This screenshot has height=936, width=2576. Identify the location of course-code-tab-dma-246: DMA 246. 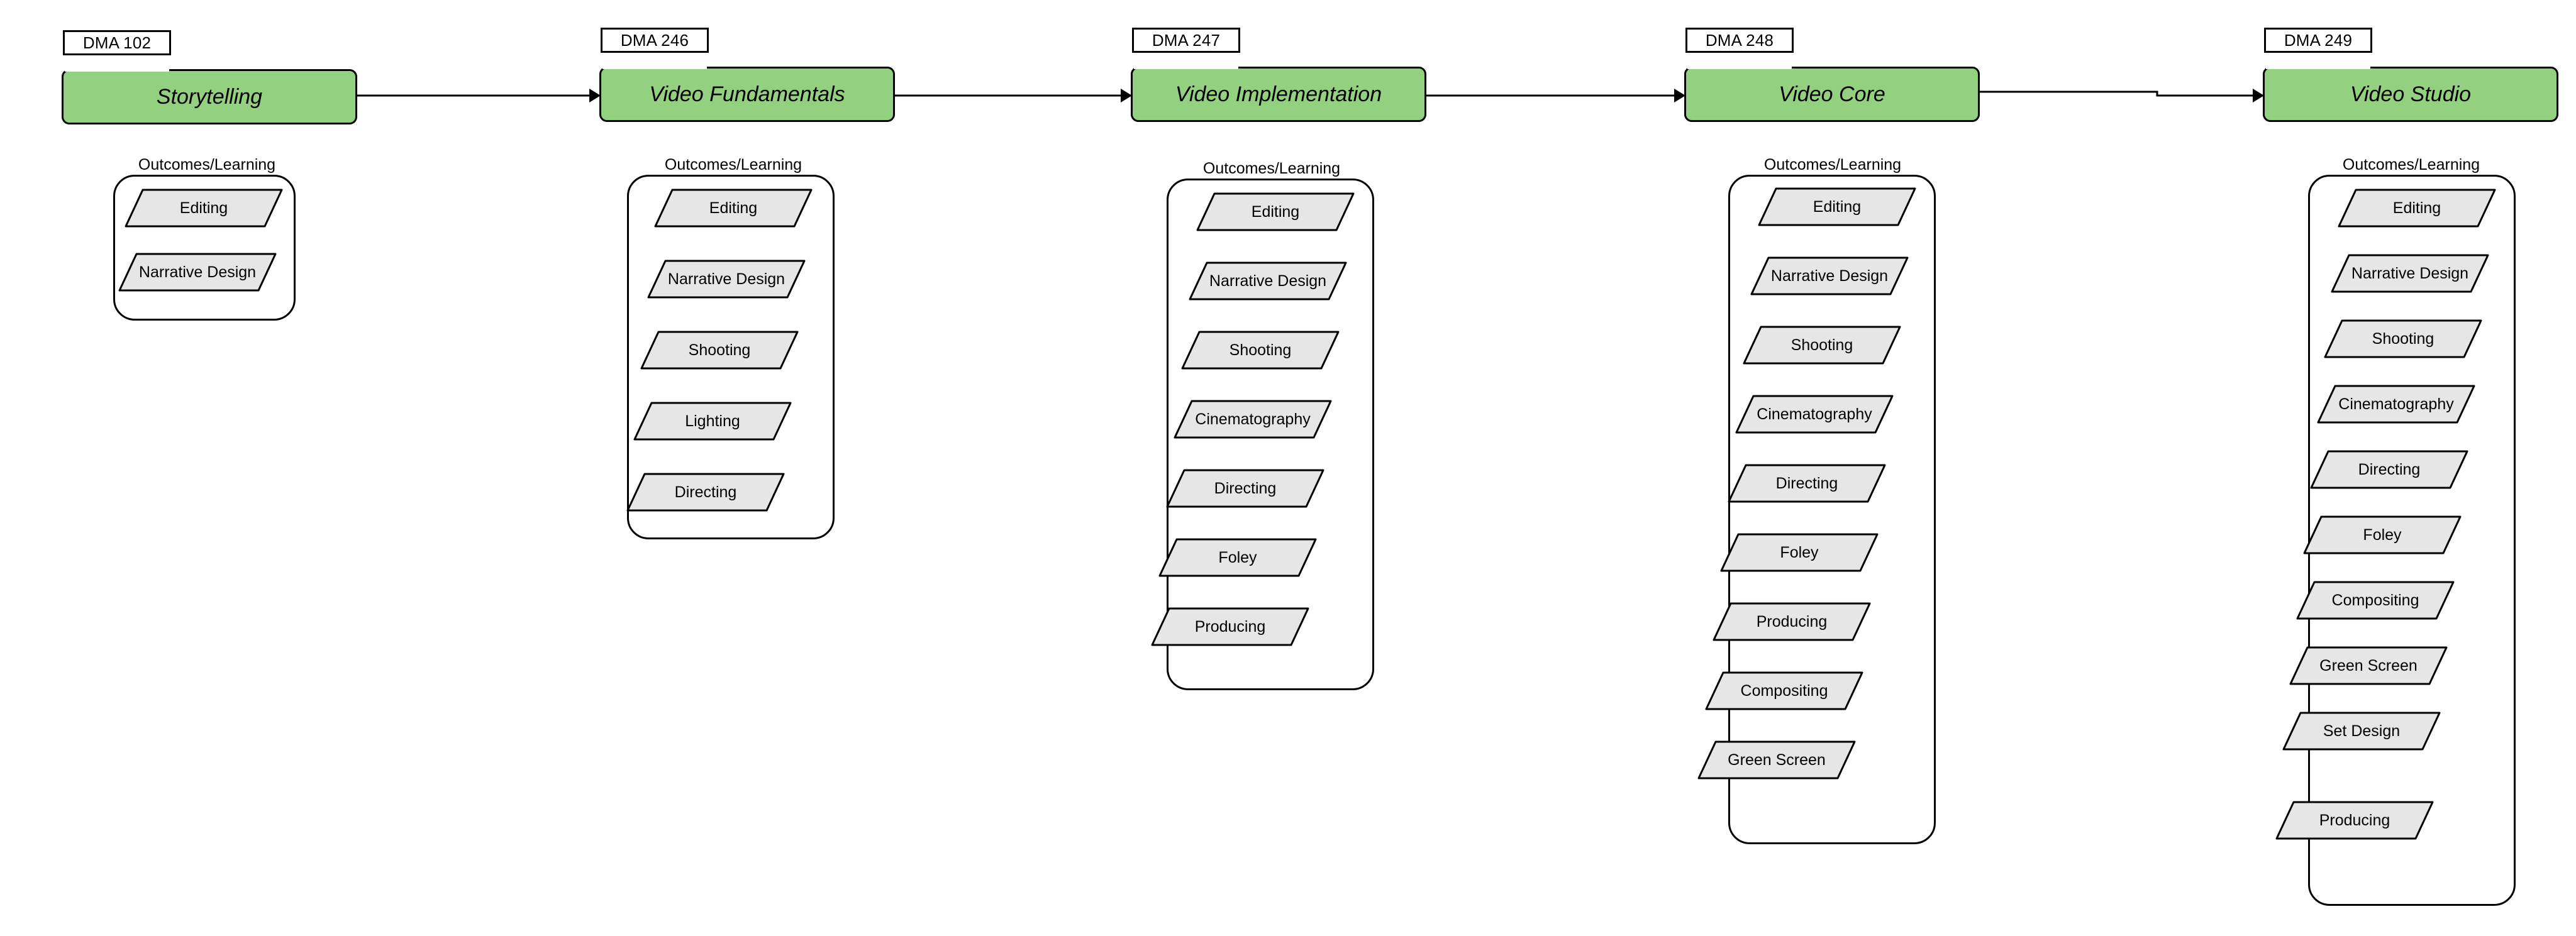
(655, 40).